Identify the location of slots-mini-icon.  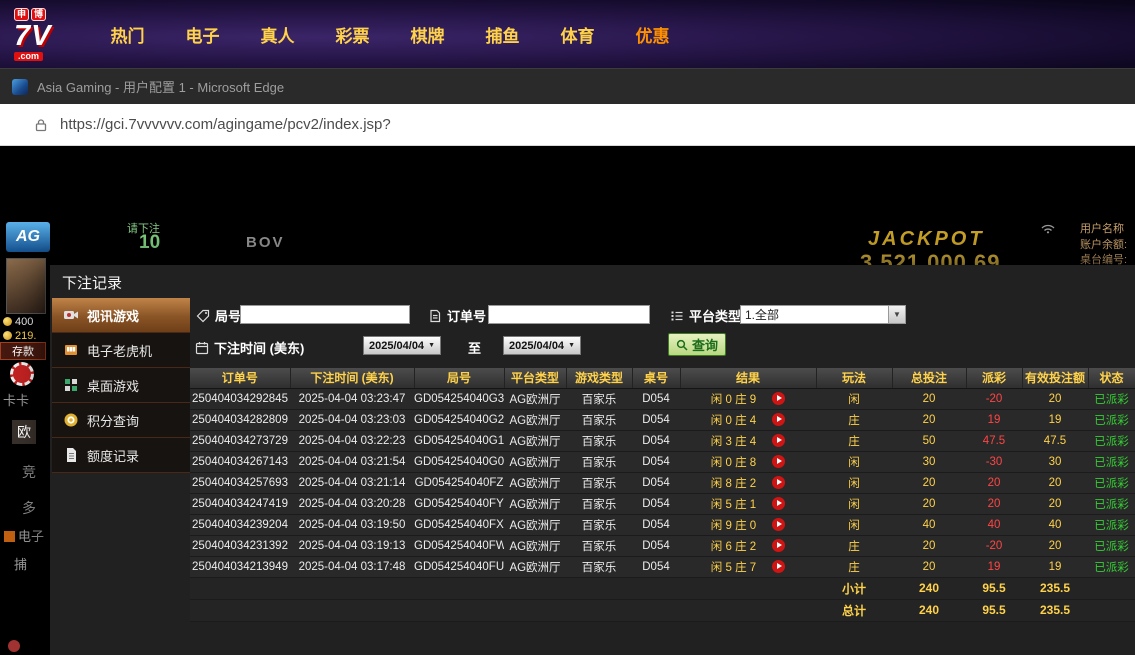
(9, 536).